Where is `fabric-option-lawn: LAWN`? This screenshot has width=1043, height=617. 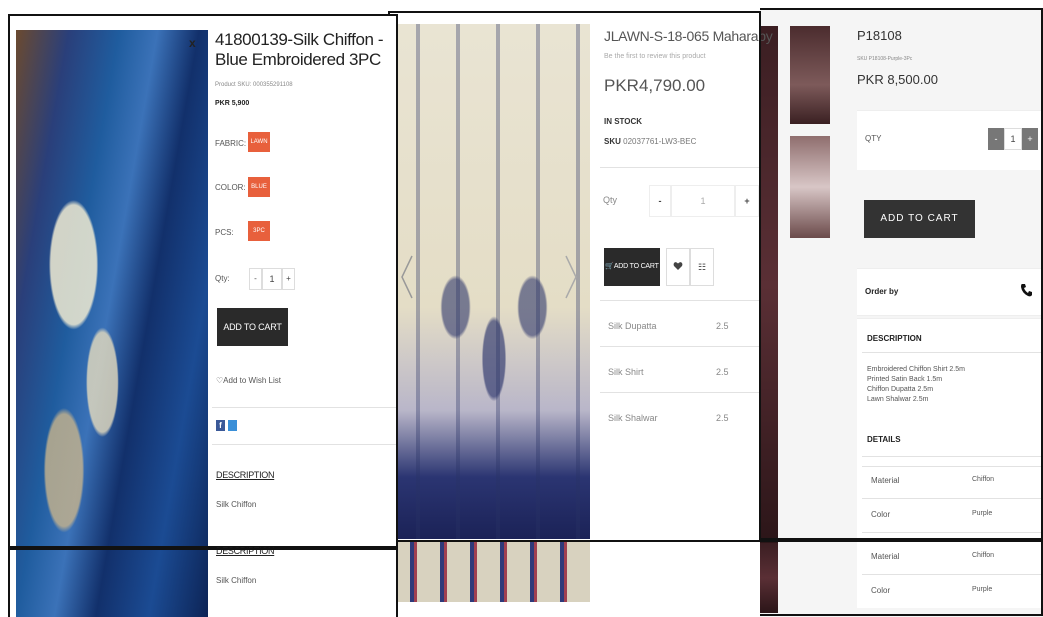
fabric-option-lawn: LAWN is located at coordinates (259, 142).